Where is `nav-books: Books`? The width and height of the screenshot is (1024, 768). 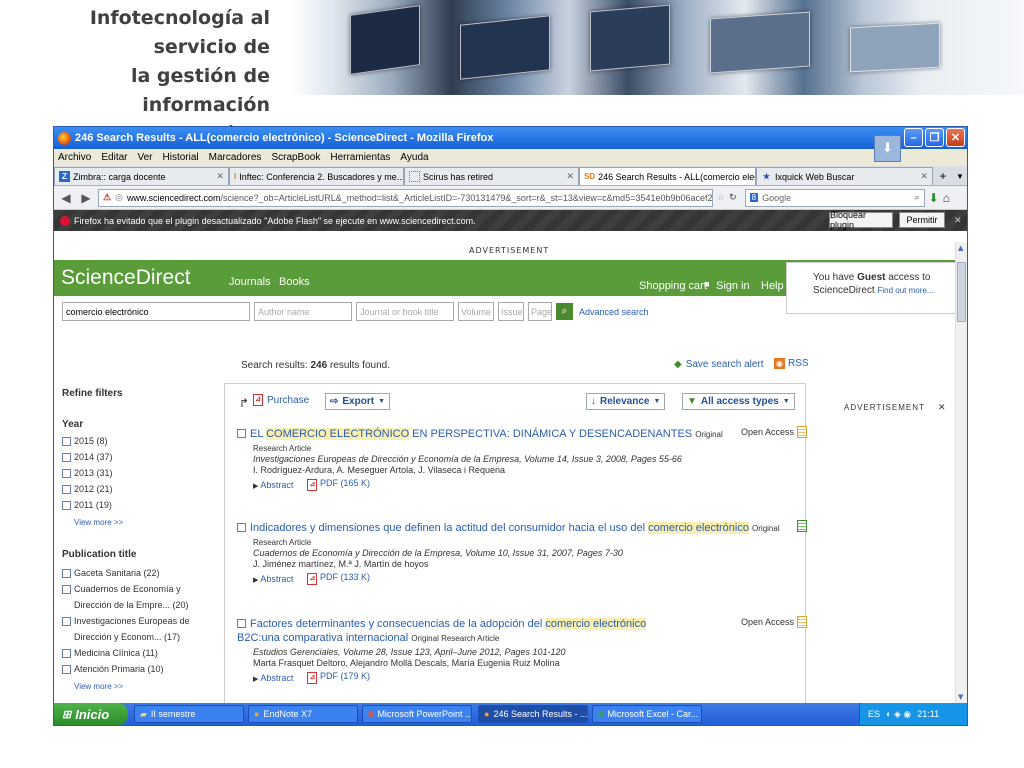 nav-books: Books is located at coordinates (294, 282).